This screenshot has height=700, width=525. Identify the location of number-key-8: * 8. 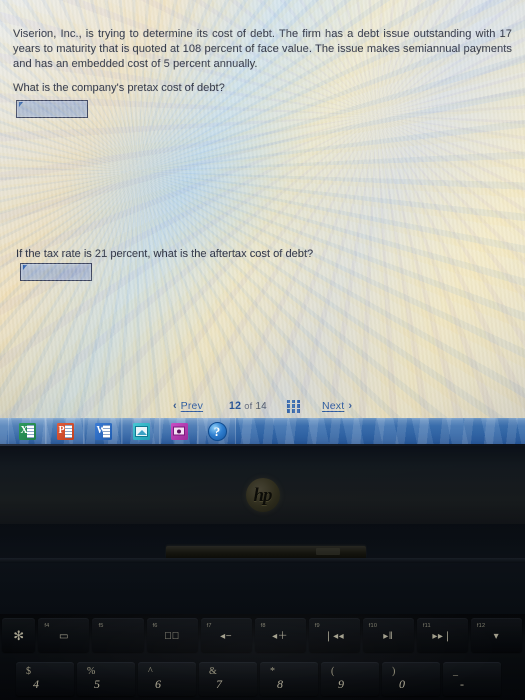
(289, 679).